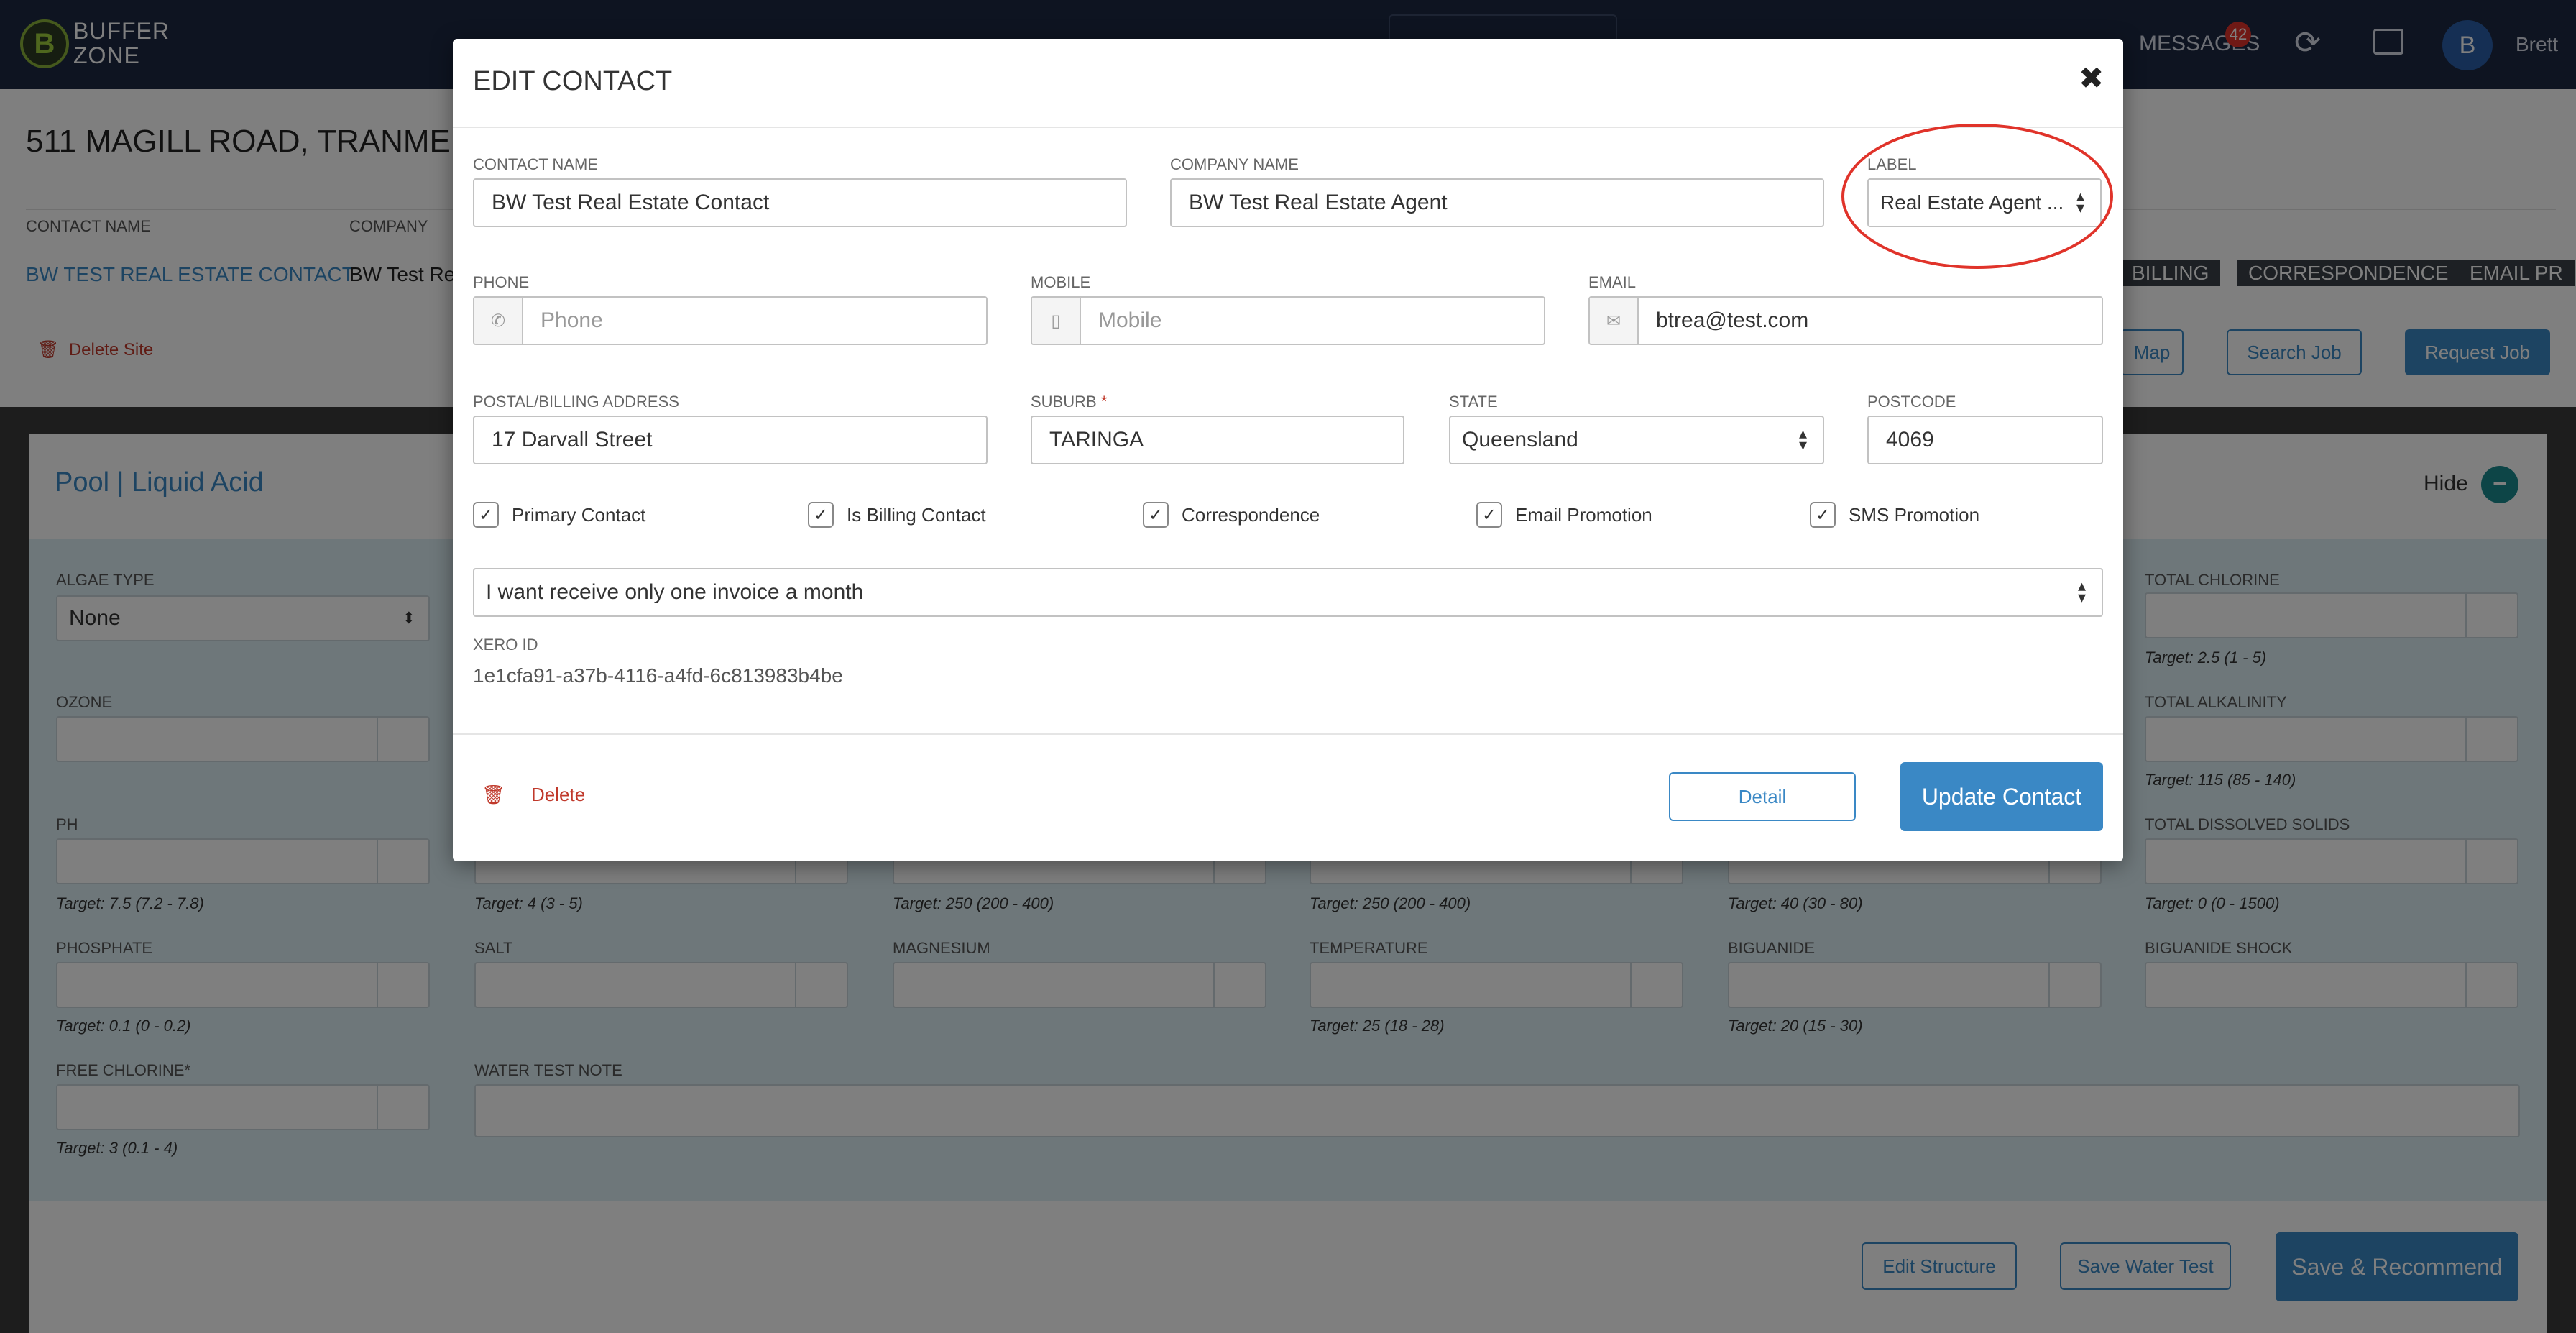 Image resolution: width=2576 pixels, height=1333 pixels. Describe the element at coordinates (1911, 402) in the screenshot. I see `postcode-label: POSTCODE` at that location.